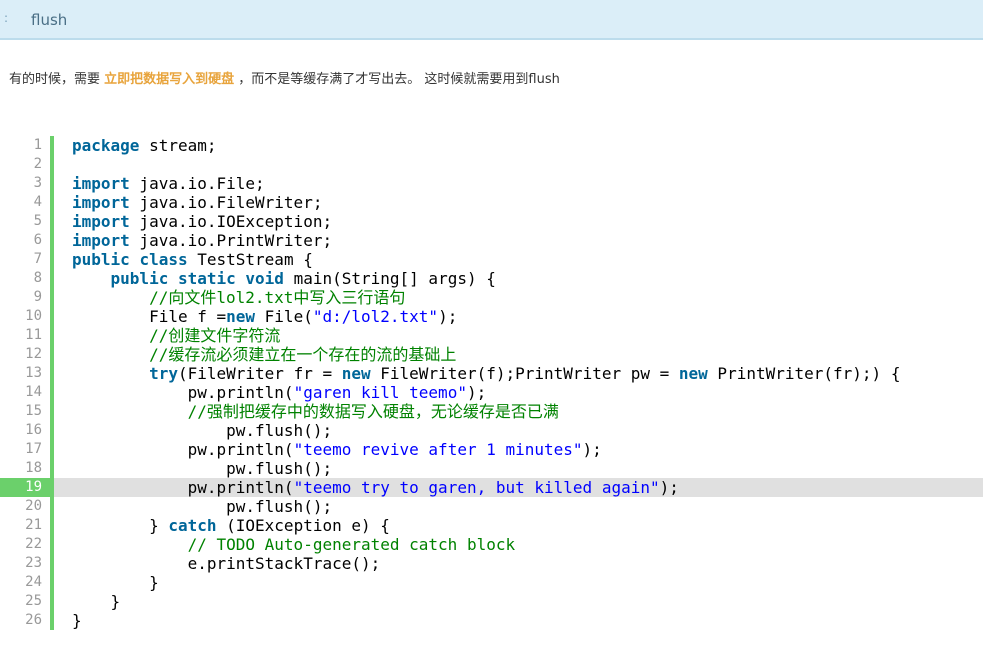 This screenshot has width=983, height=665. Describe the element at coordinates (491, 468) in the screenshot. I see `code-line: 18 pw.flush();` at that location.